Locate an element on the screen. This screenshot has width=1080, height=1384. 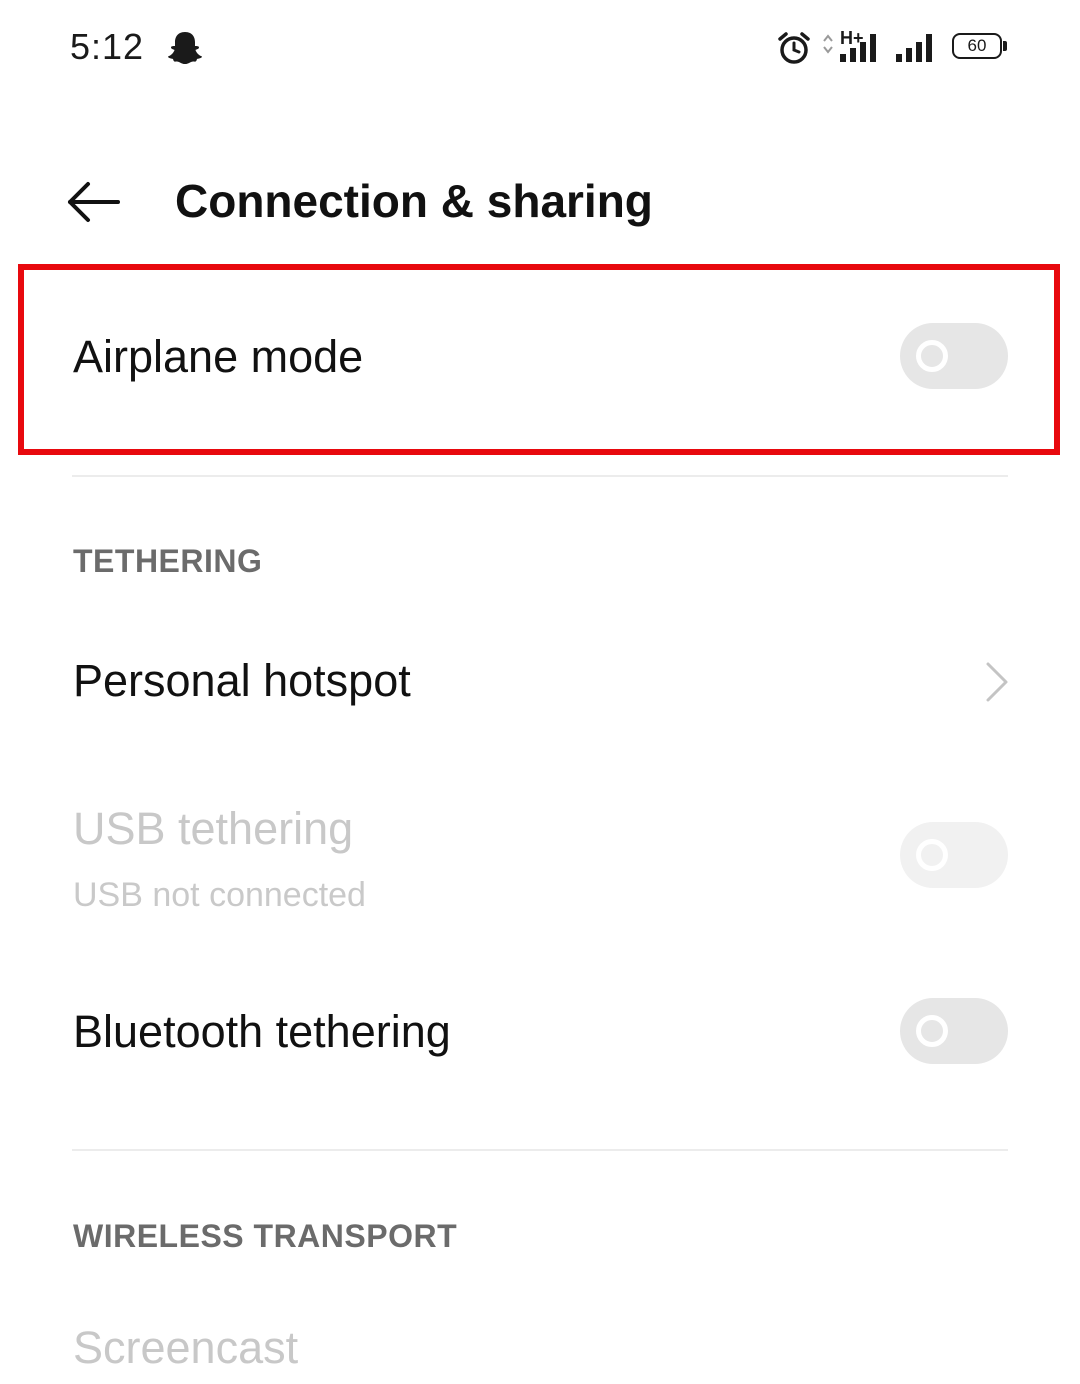
bluetooth-tethering-toggle is located at coordinates (954, 1031).